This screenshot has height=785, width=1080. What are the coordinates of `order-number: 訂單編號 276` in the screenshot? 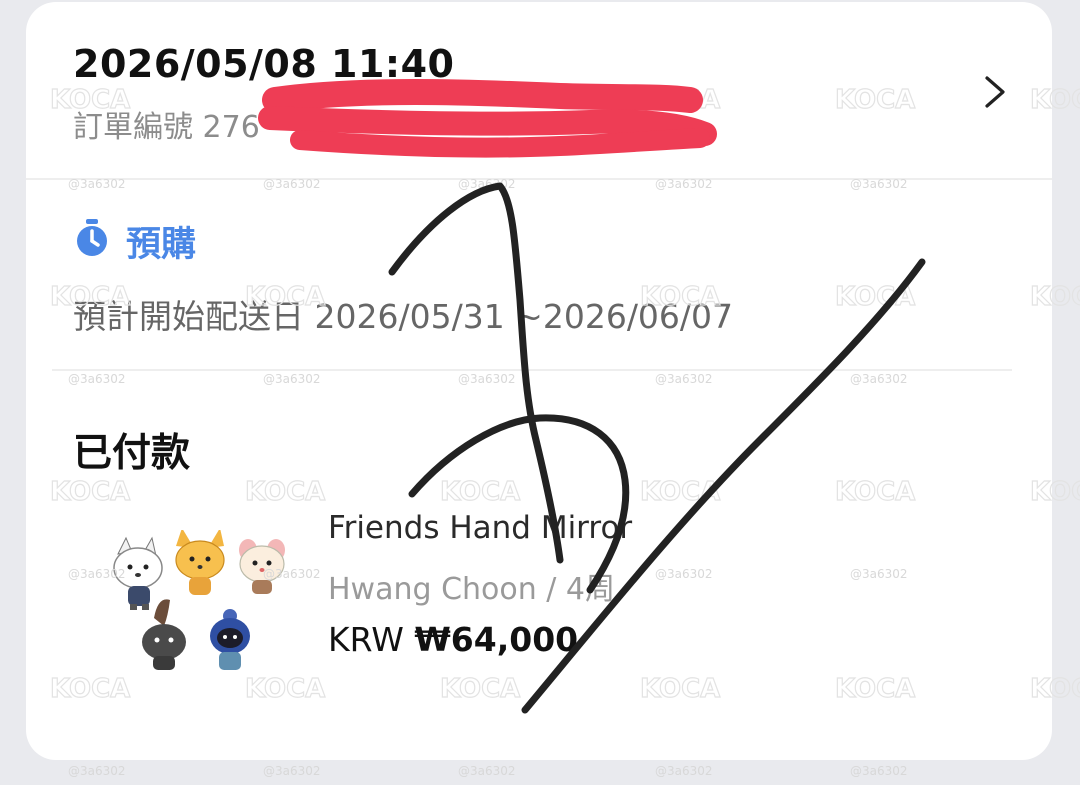 It's located at (166, 127).